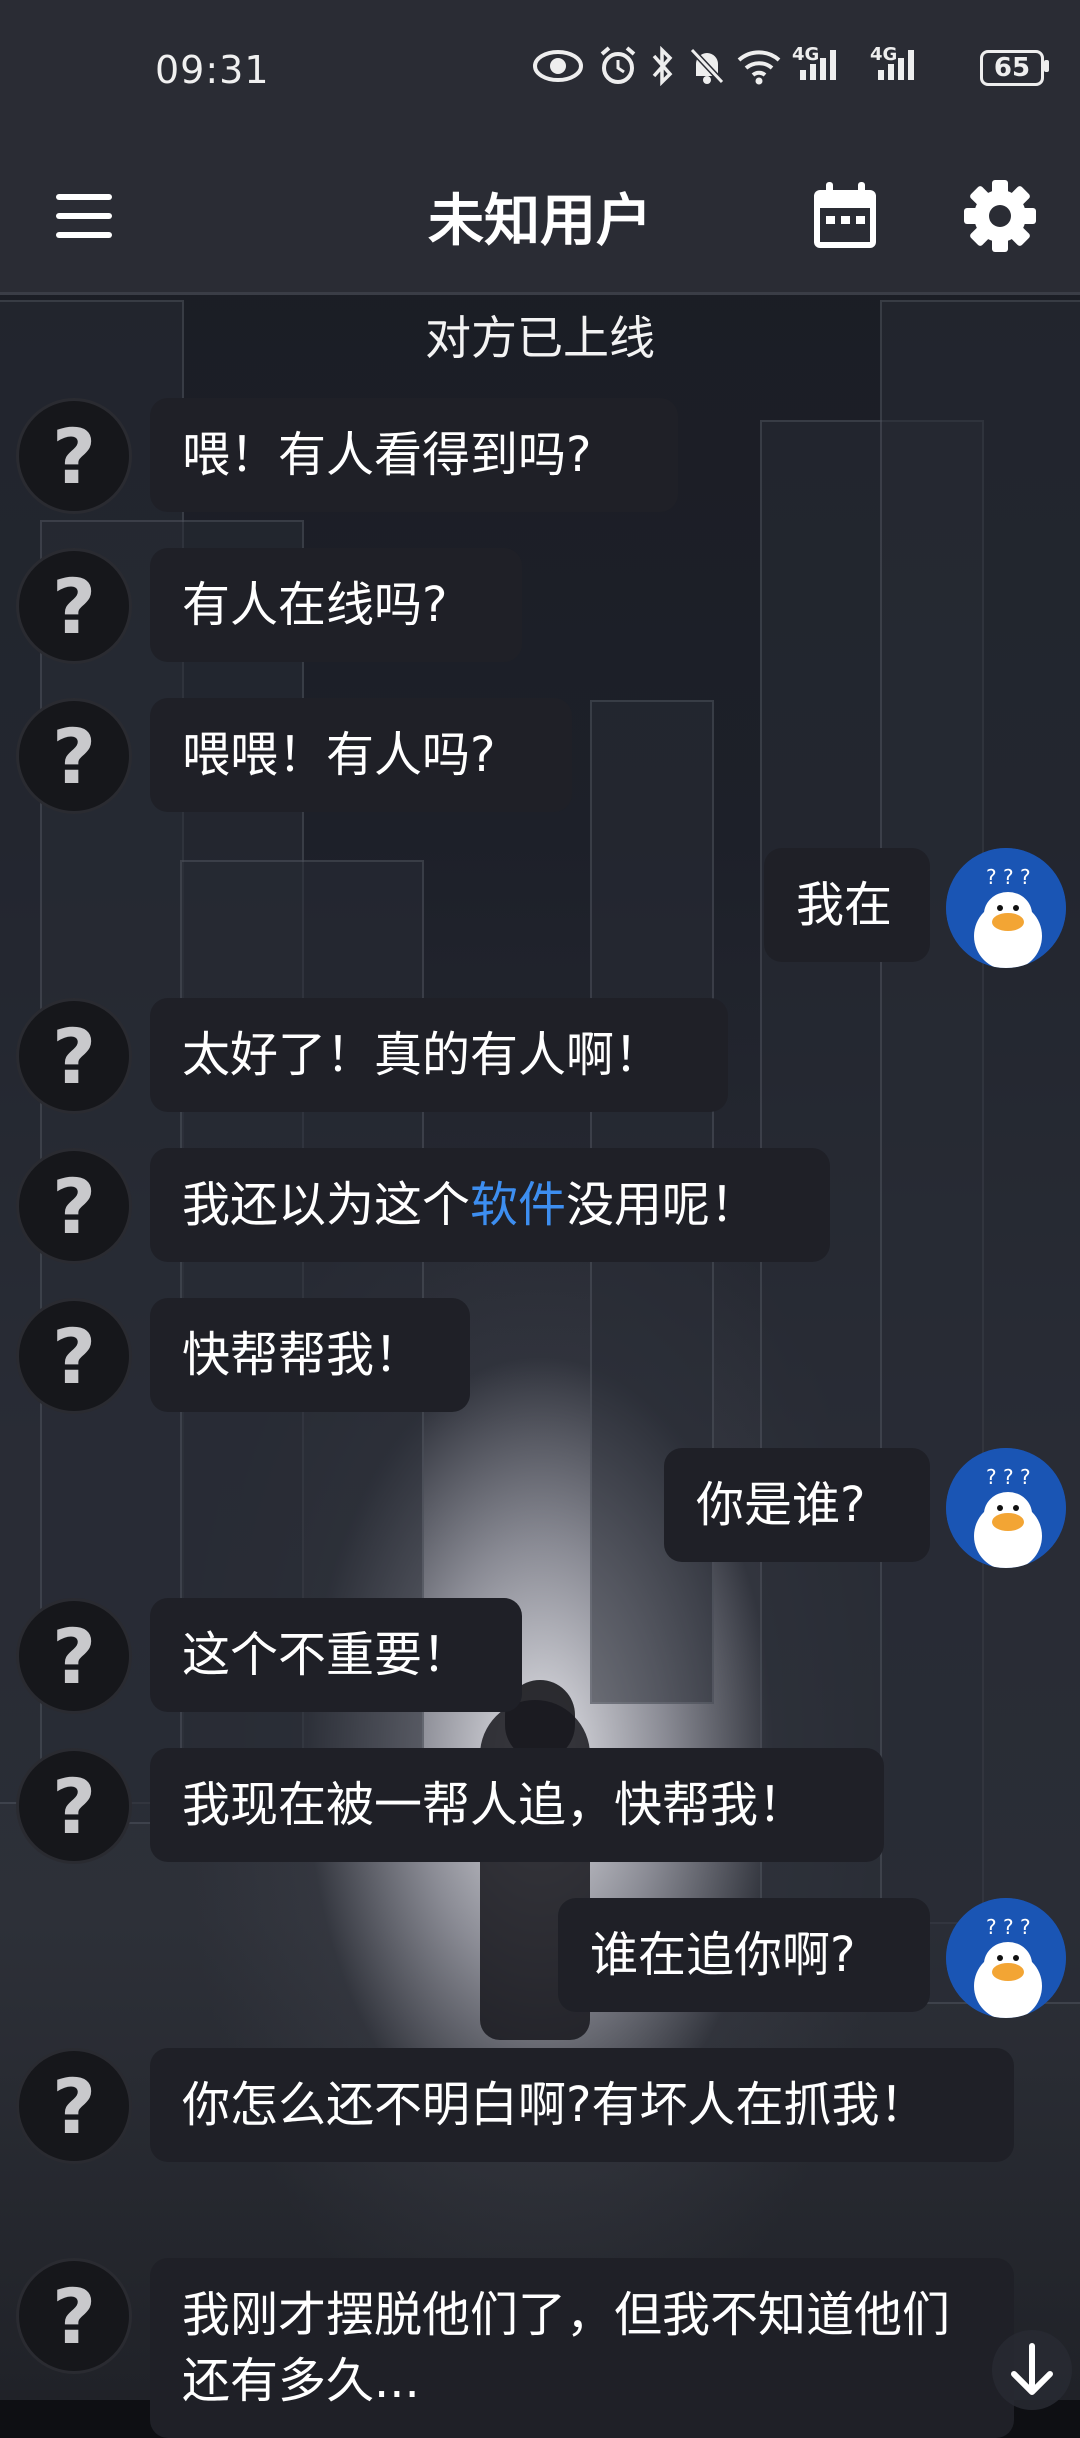 The width and height of the screenshot is (1080, 2438). I want to click on message-bubble: 喂！有人看得到吗?, so click(414, 455).